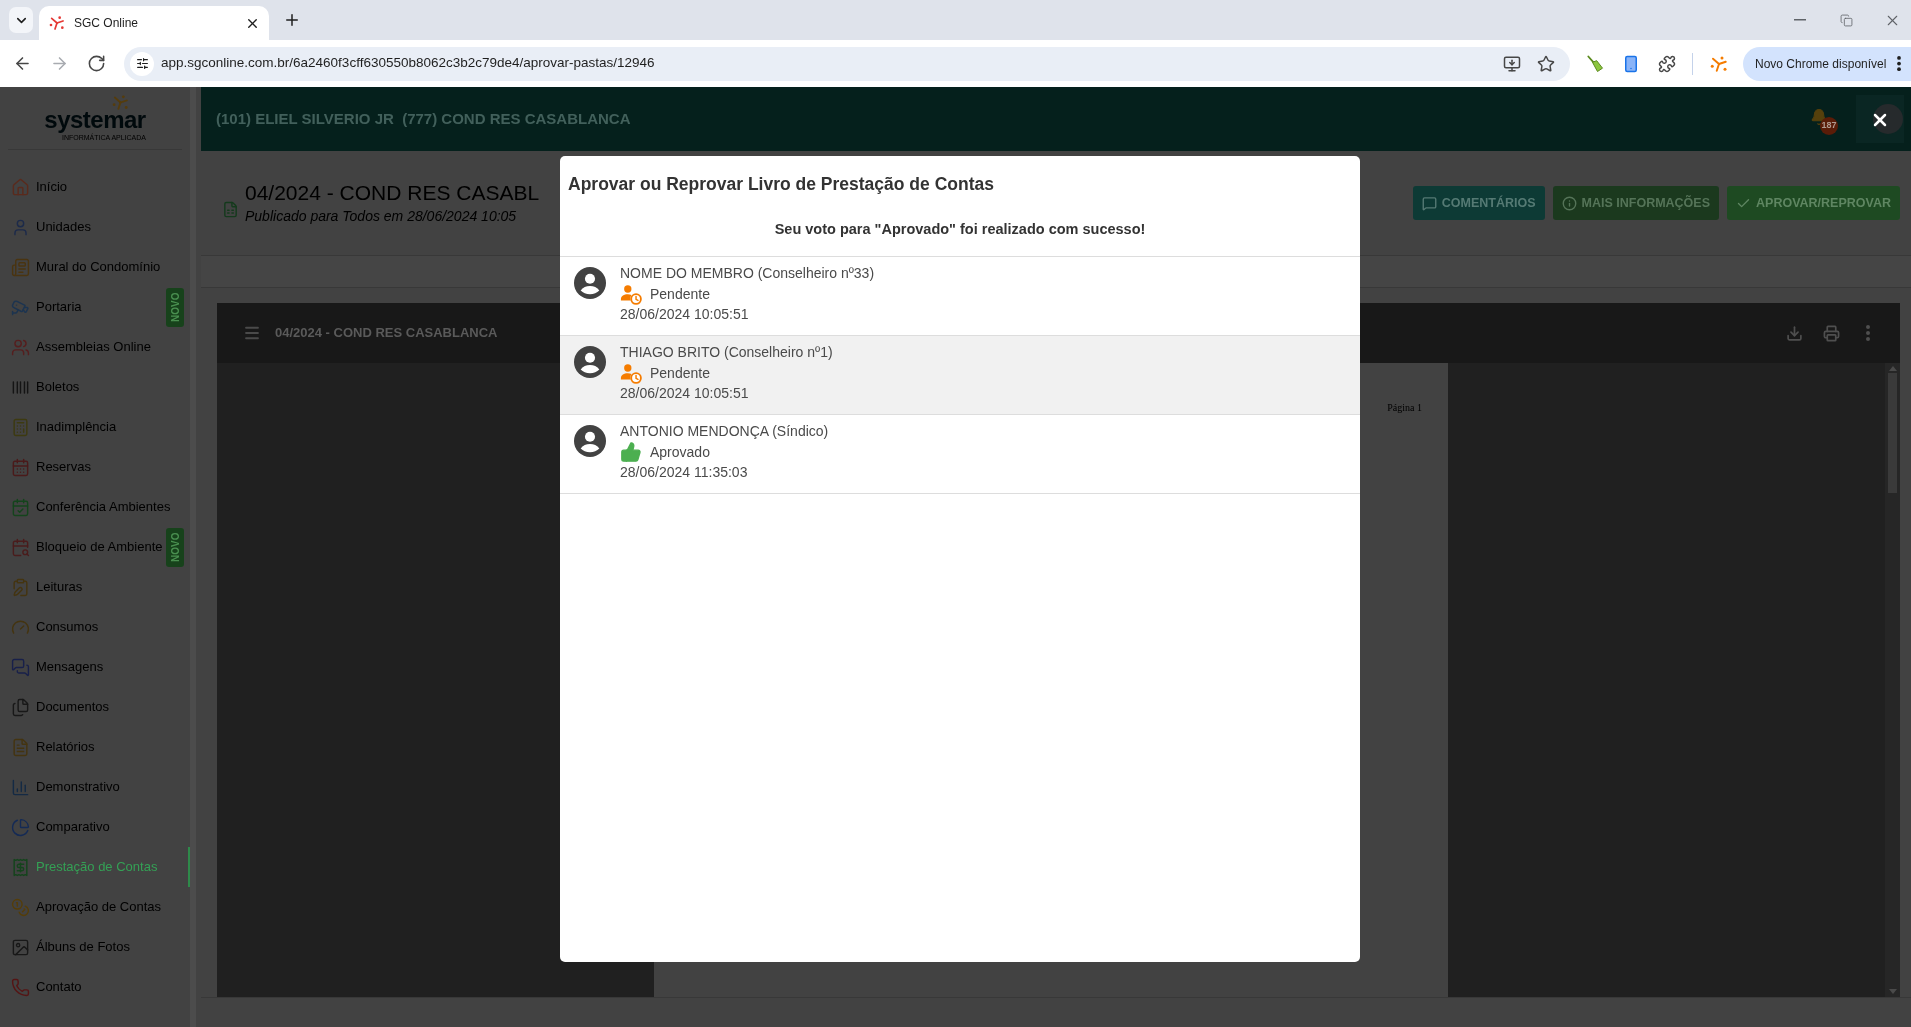 The image size is (1911, 1027). I want to click on sidebar-item: Consumos, so click(95, 627).